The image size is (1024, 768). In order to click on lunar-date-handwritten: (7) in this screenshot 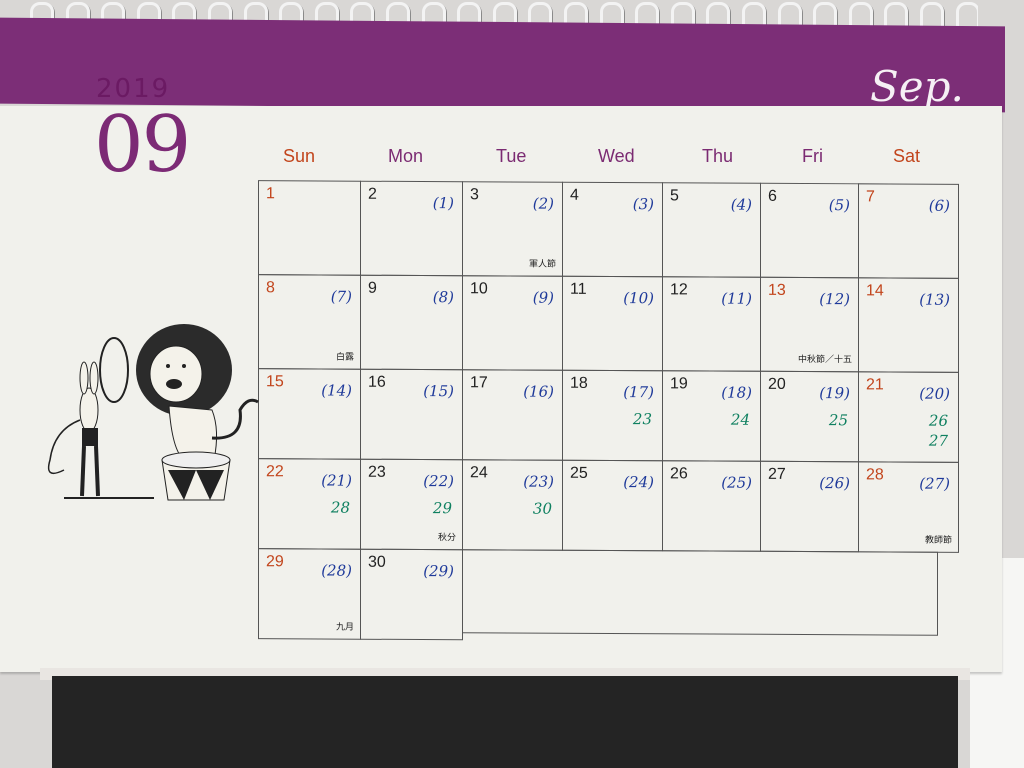, I will do `click(341, 296)`.